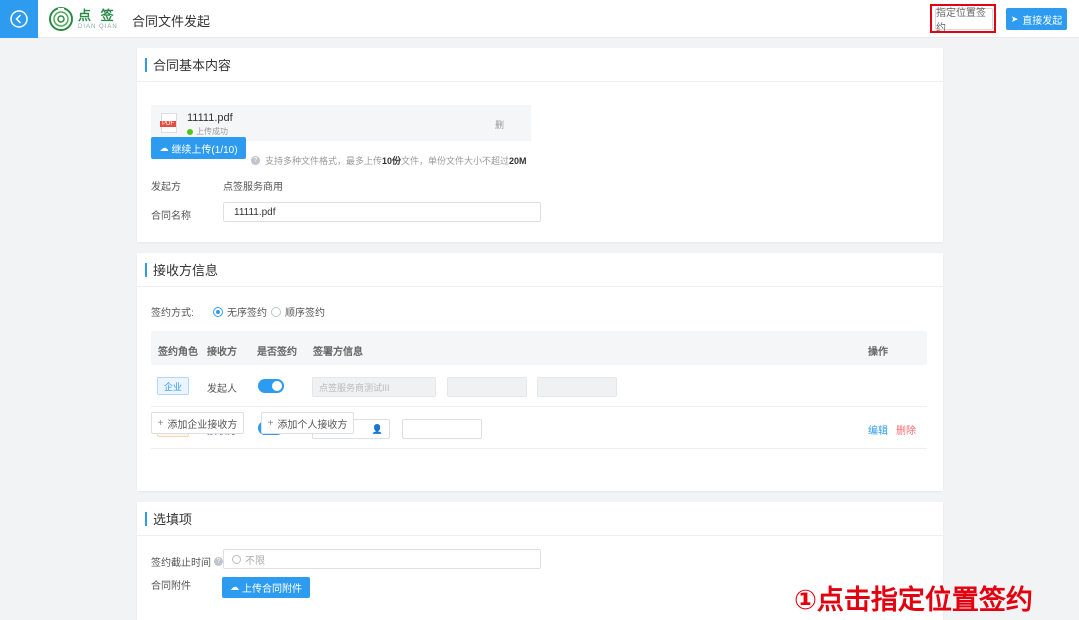  I want to click on initiator-label: 发起方, so click(166, 187).